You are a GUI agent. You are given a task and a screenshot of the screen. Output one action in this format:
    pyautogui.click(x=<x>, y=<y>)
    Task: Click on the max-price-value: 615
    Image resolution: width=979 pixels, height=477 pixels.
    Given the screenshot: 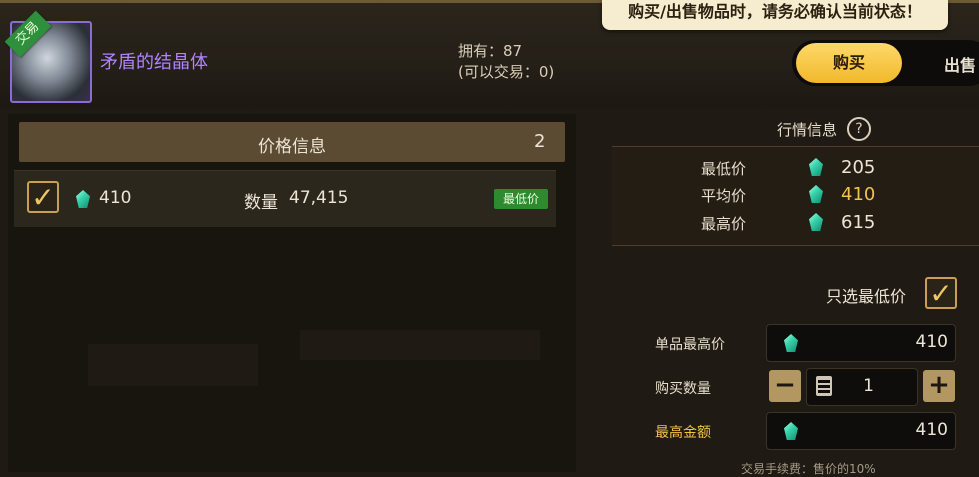 What is the action you would take?
    pyautogui.click(x=858, y=222)
    